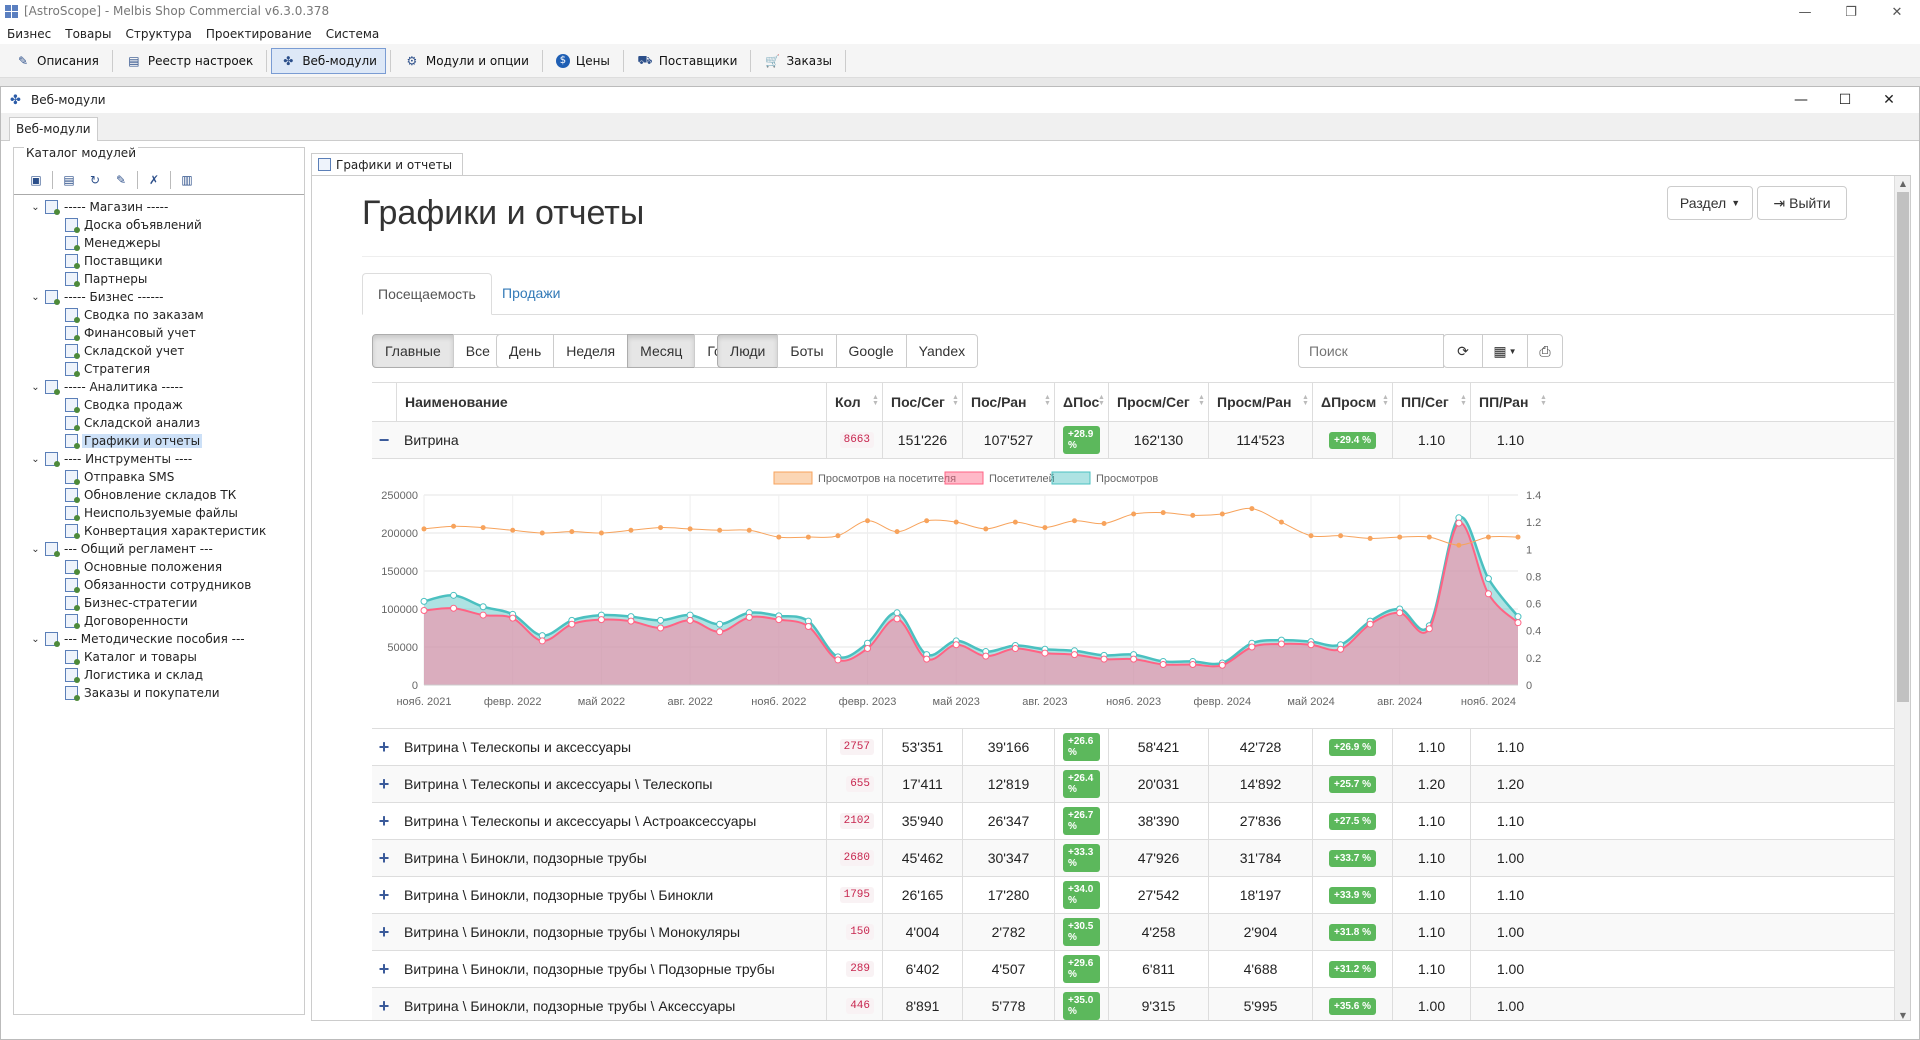 The height and width of the screenshot is (1040, 1920). What do you see at coordinates (1902, 183) in the screenshot?
I see `scroll-up-arrow: ▲` at bounding box center [1902, 183].